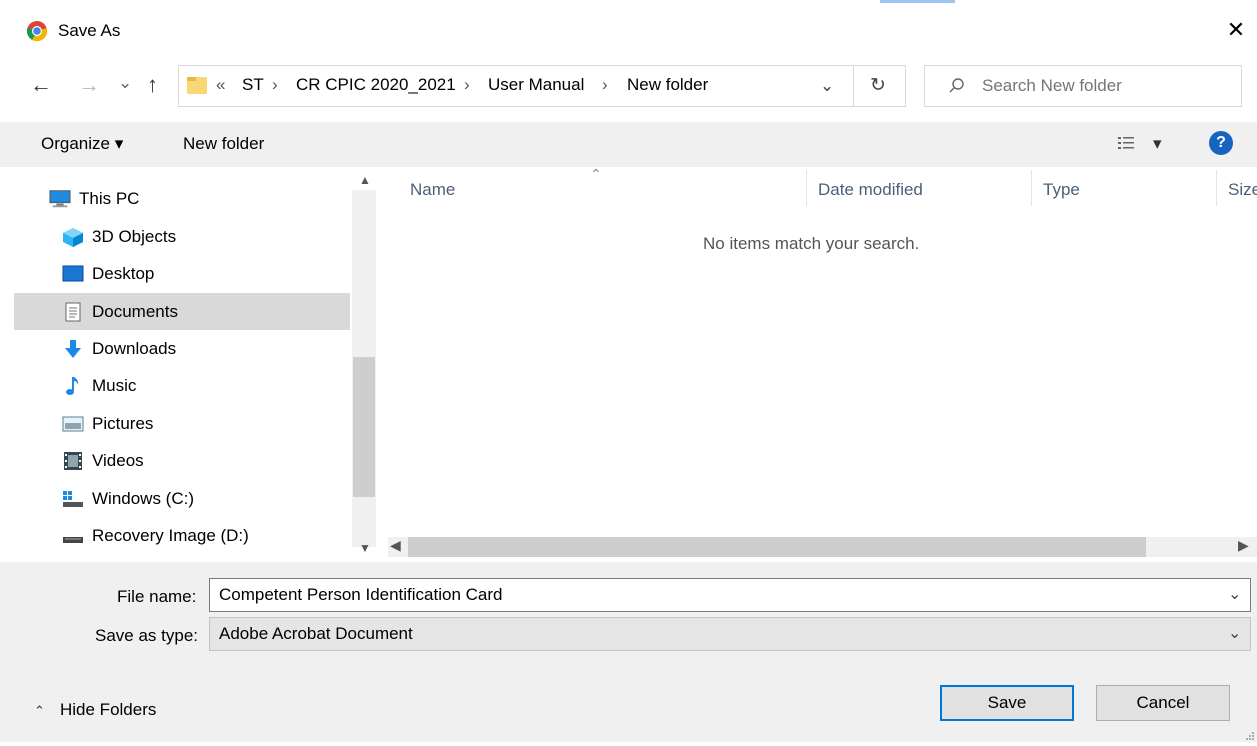 The width and height of the screenshot is (1257, 746). Describe the element at coordinates (134, 348) in the screenshot. I see `sidebar-item-label: Downloads` at that location.